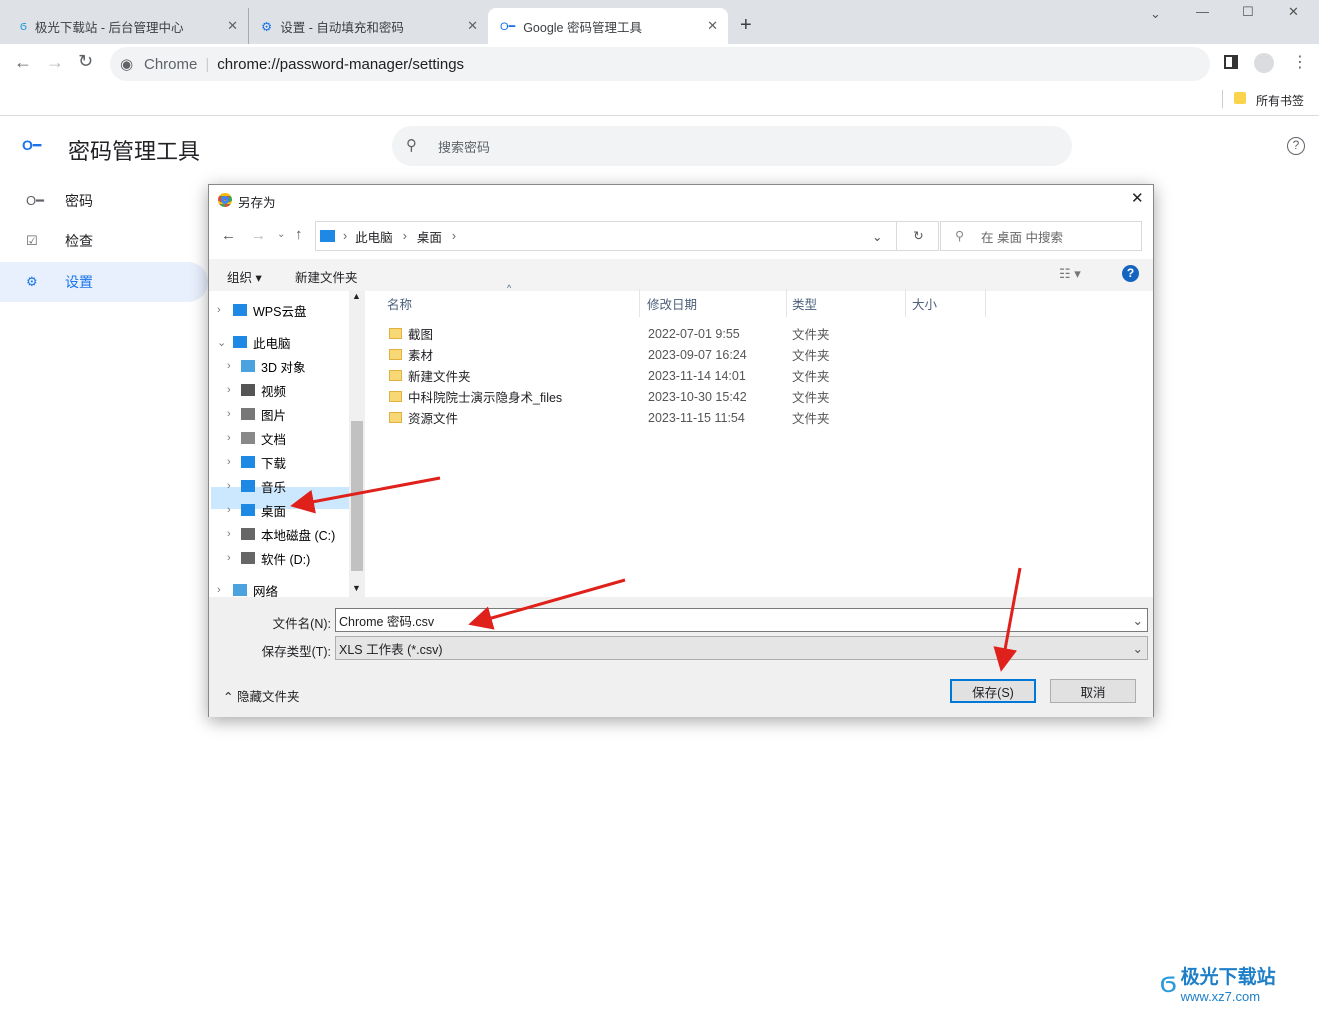 Image resolution: width=1319 pixels, height=1013 pixels. Describe the element at coordinates (547, 604) in the screenshot. I see `arrow-filename` at that location.